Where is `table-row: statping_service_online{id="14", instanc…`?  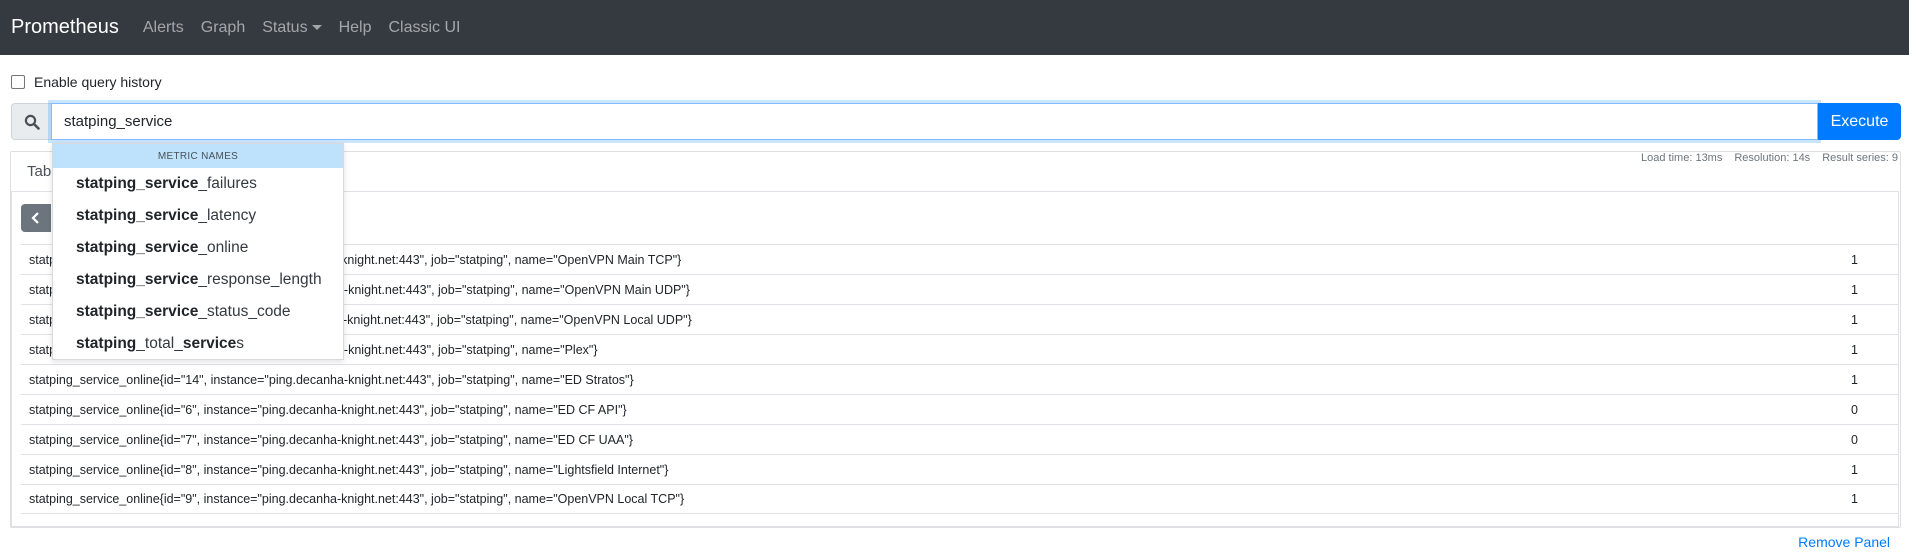 table-row: statping_service_online{id="14", instanc… is located at coordinates (959, 379).